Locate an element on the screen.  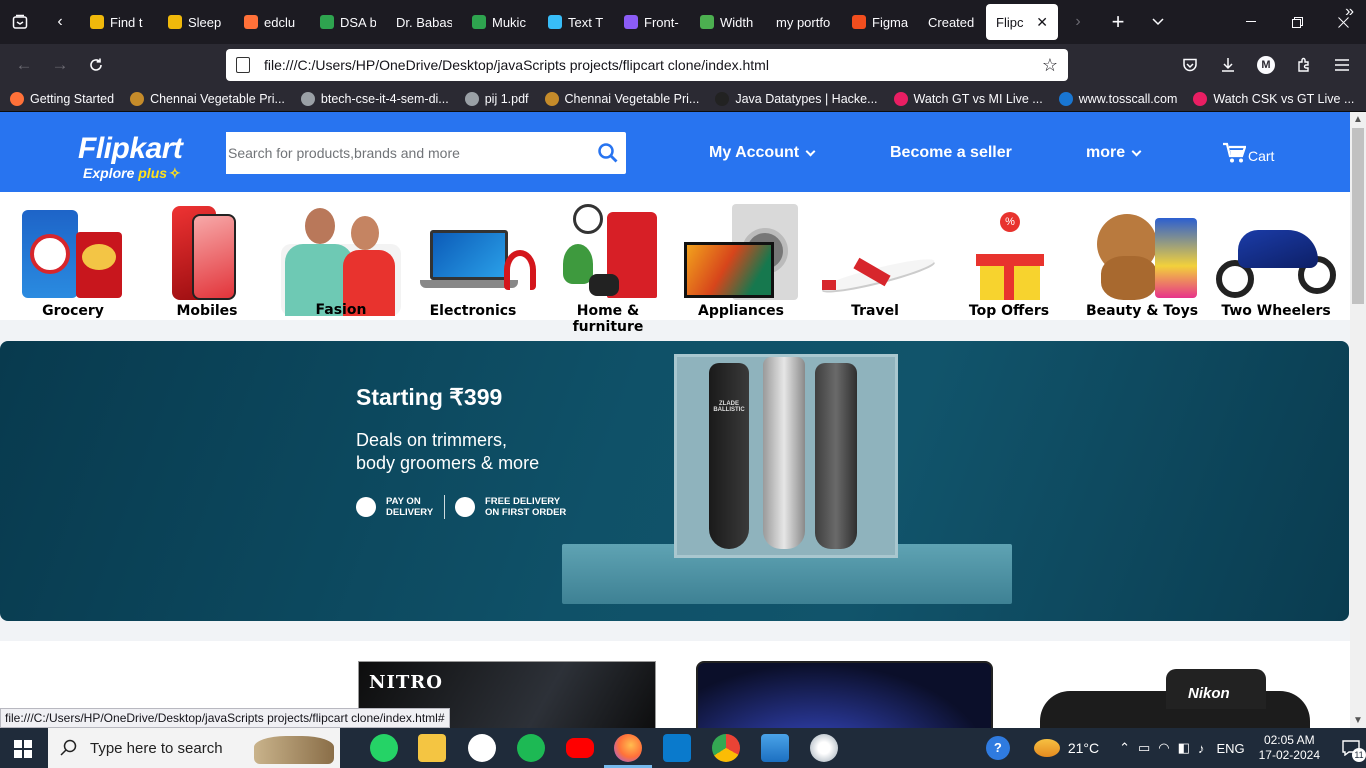
downloads-icon is located at coordinates (1228, 65).